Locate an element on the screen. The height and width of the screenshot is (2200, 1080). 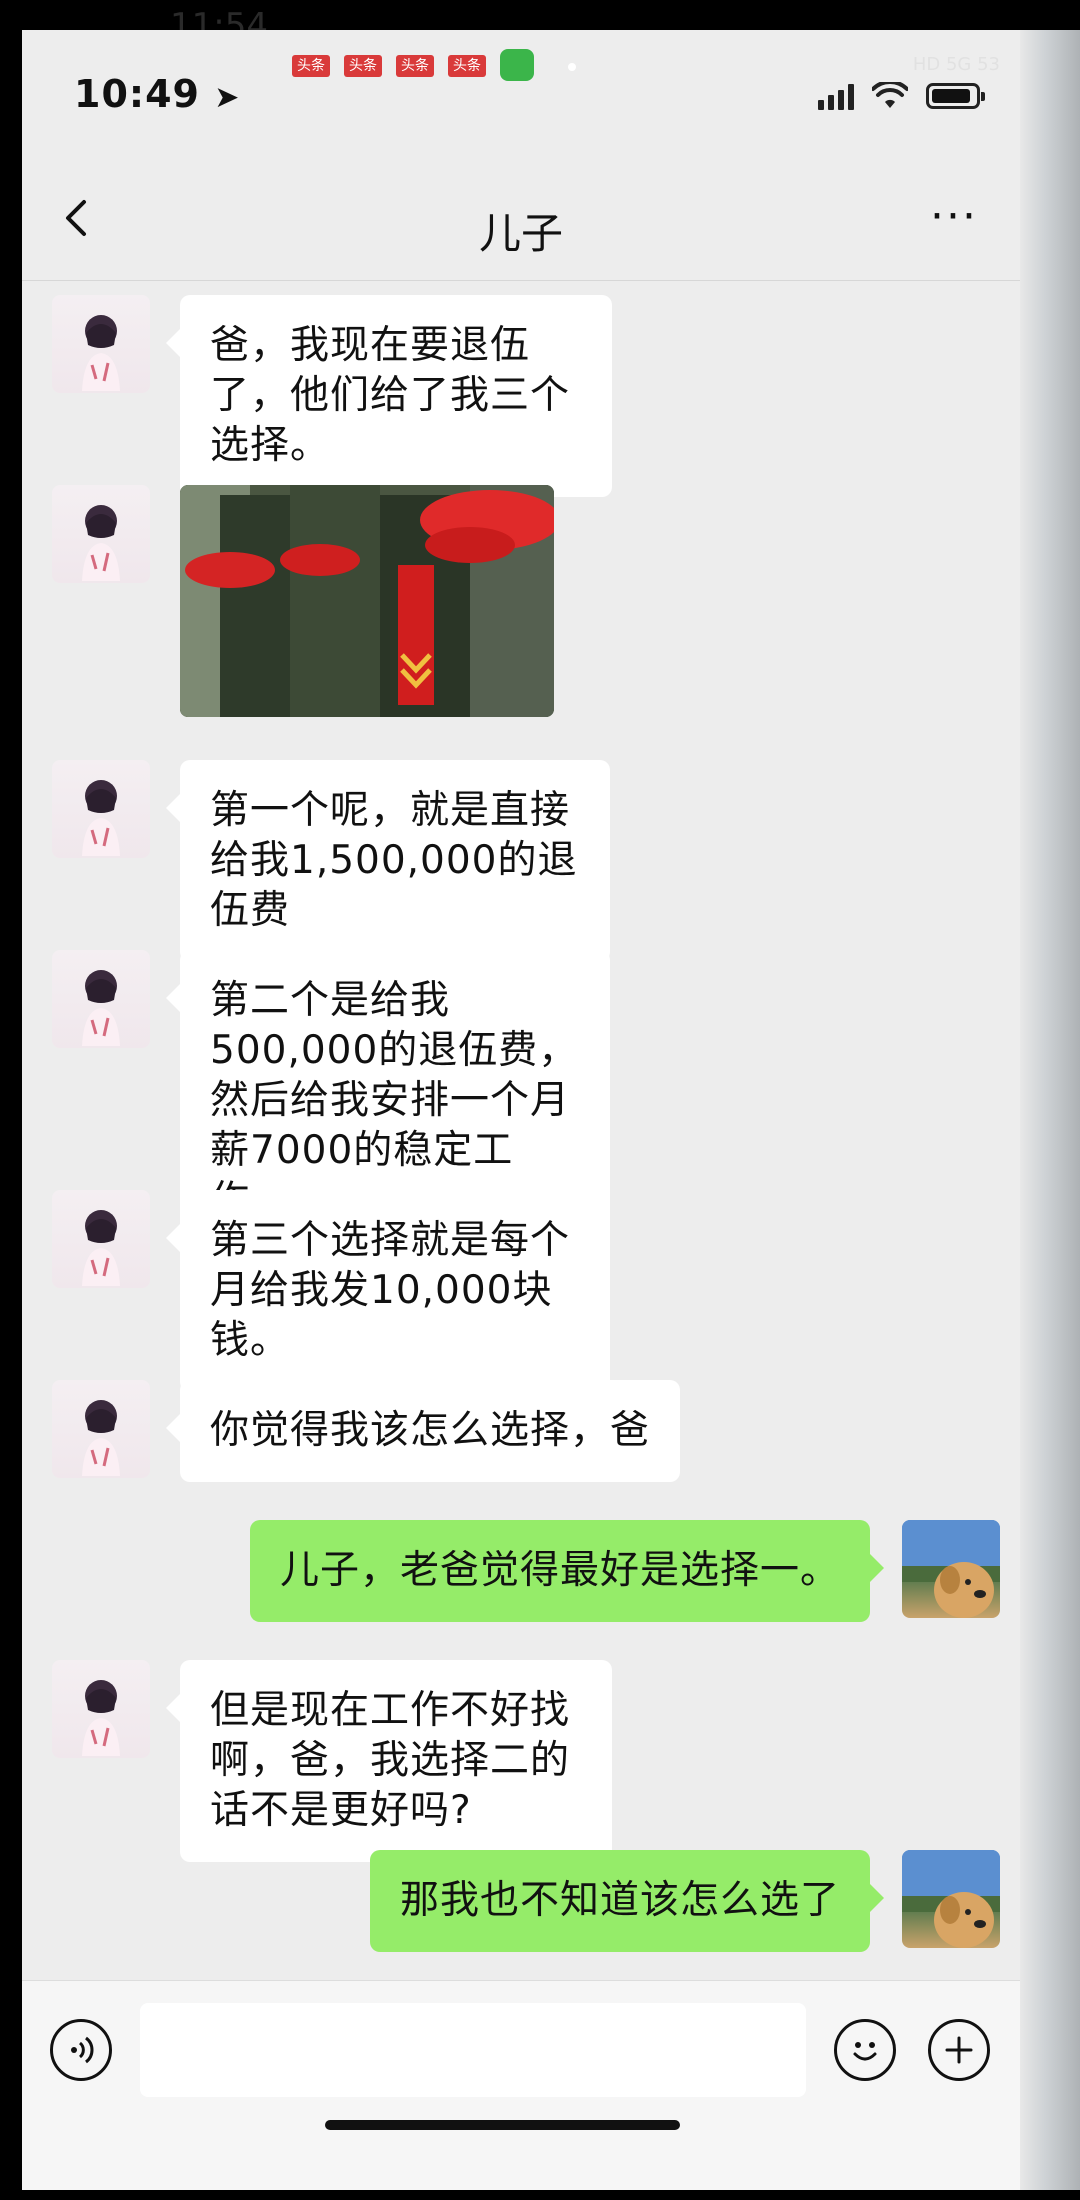
battery-icon is located at coordinates (955, 96).